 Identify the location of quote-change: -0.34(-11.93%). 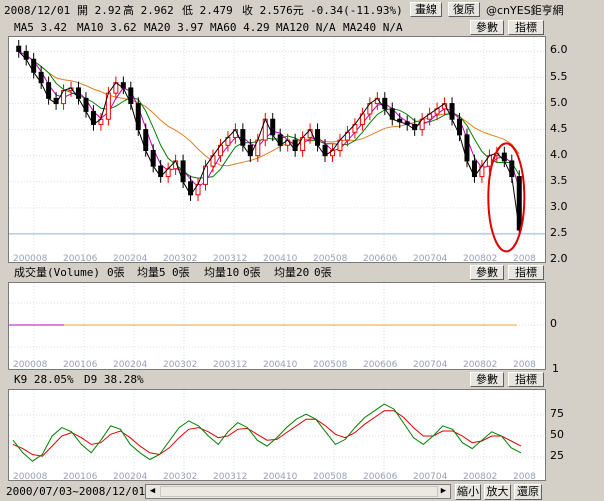
(356, 10).